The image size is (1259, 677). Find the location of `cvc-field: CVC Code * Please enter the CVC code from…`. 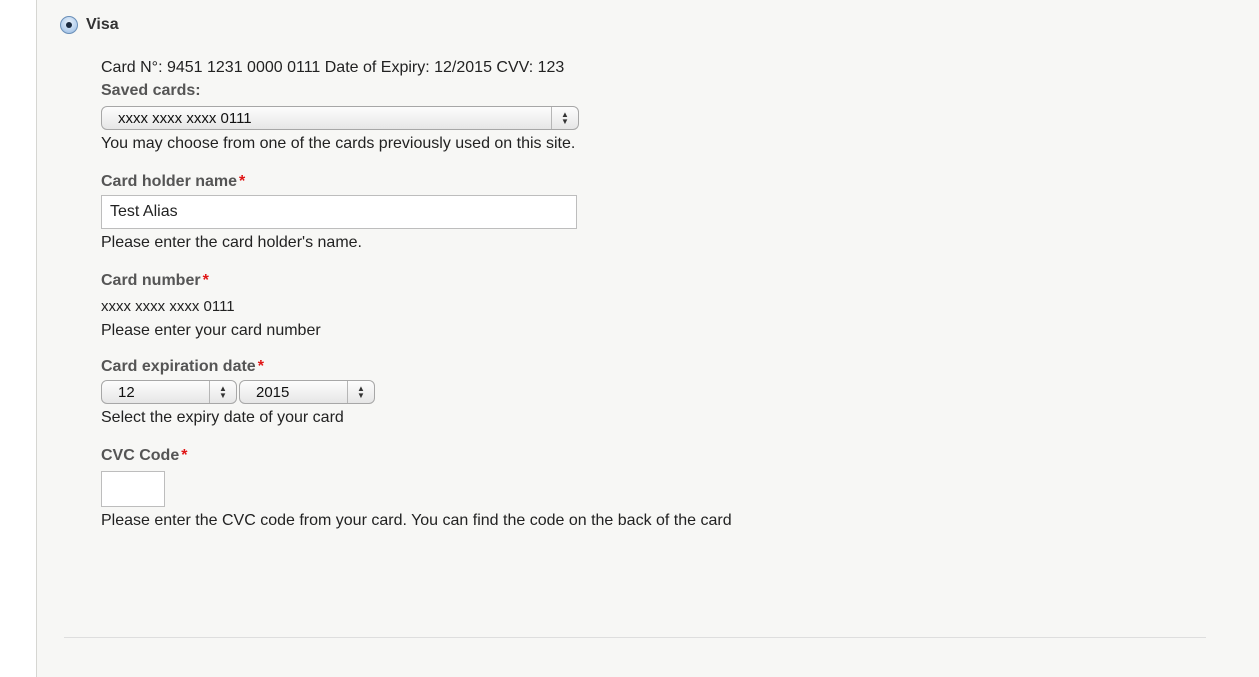

cvc-field: CVC Code * Please enter the CVC code from… is located at coordinates (651, 488).